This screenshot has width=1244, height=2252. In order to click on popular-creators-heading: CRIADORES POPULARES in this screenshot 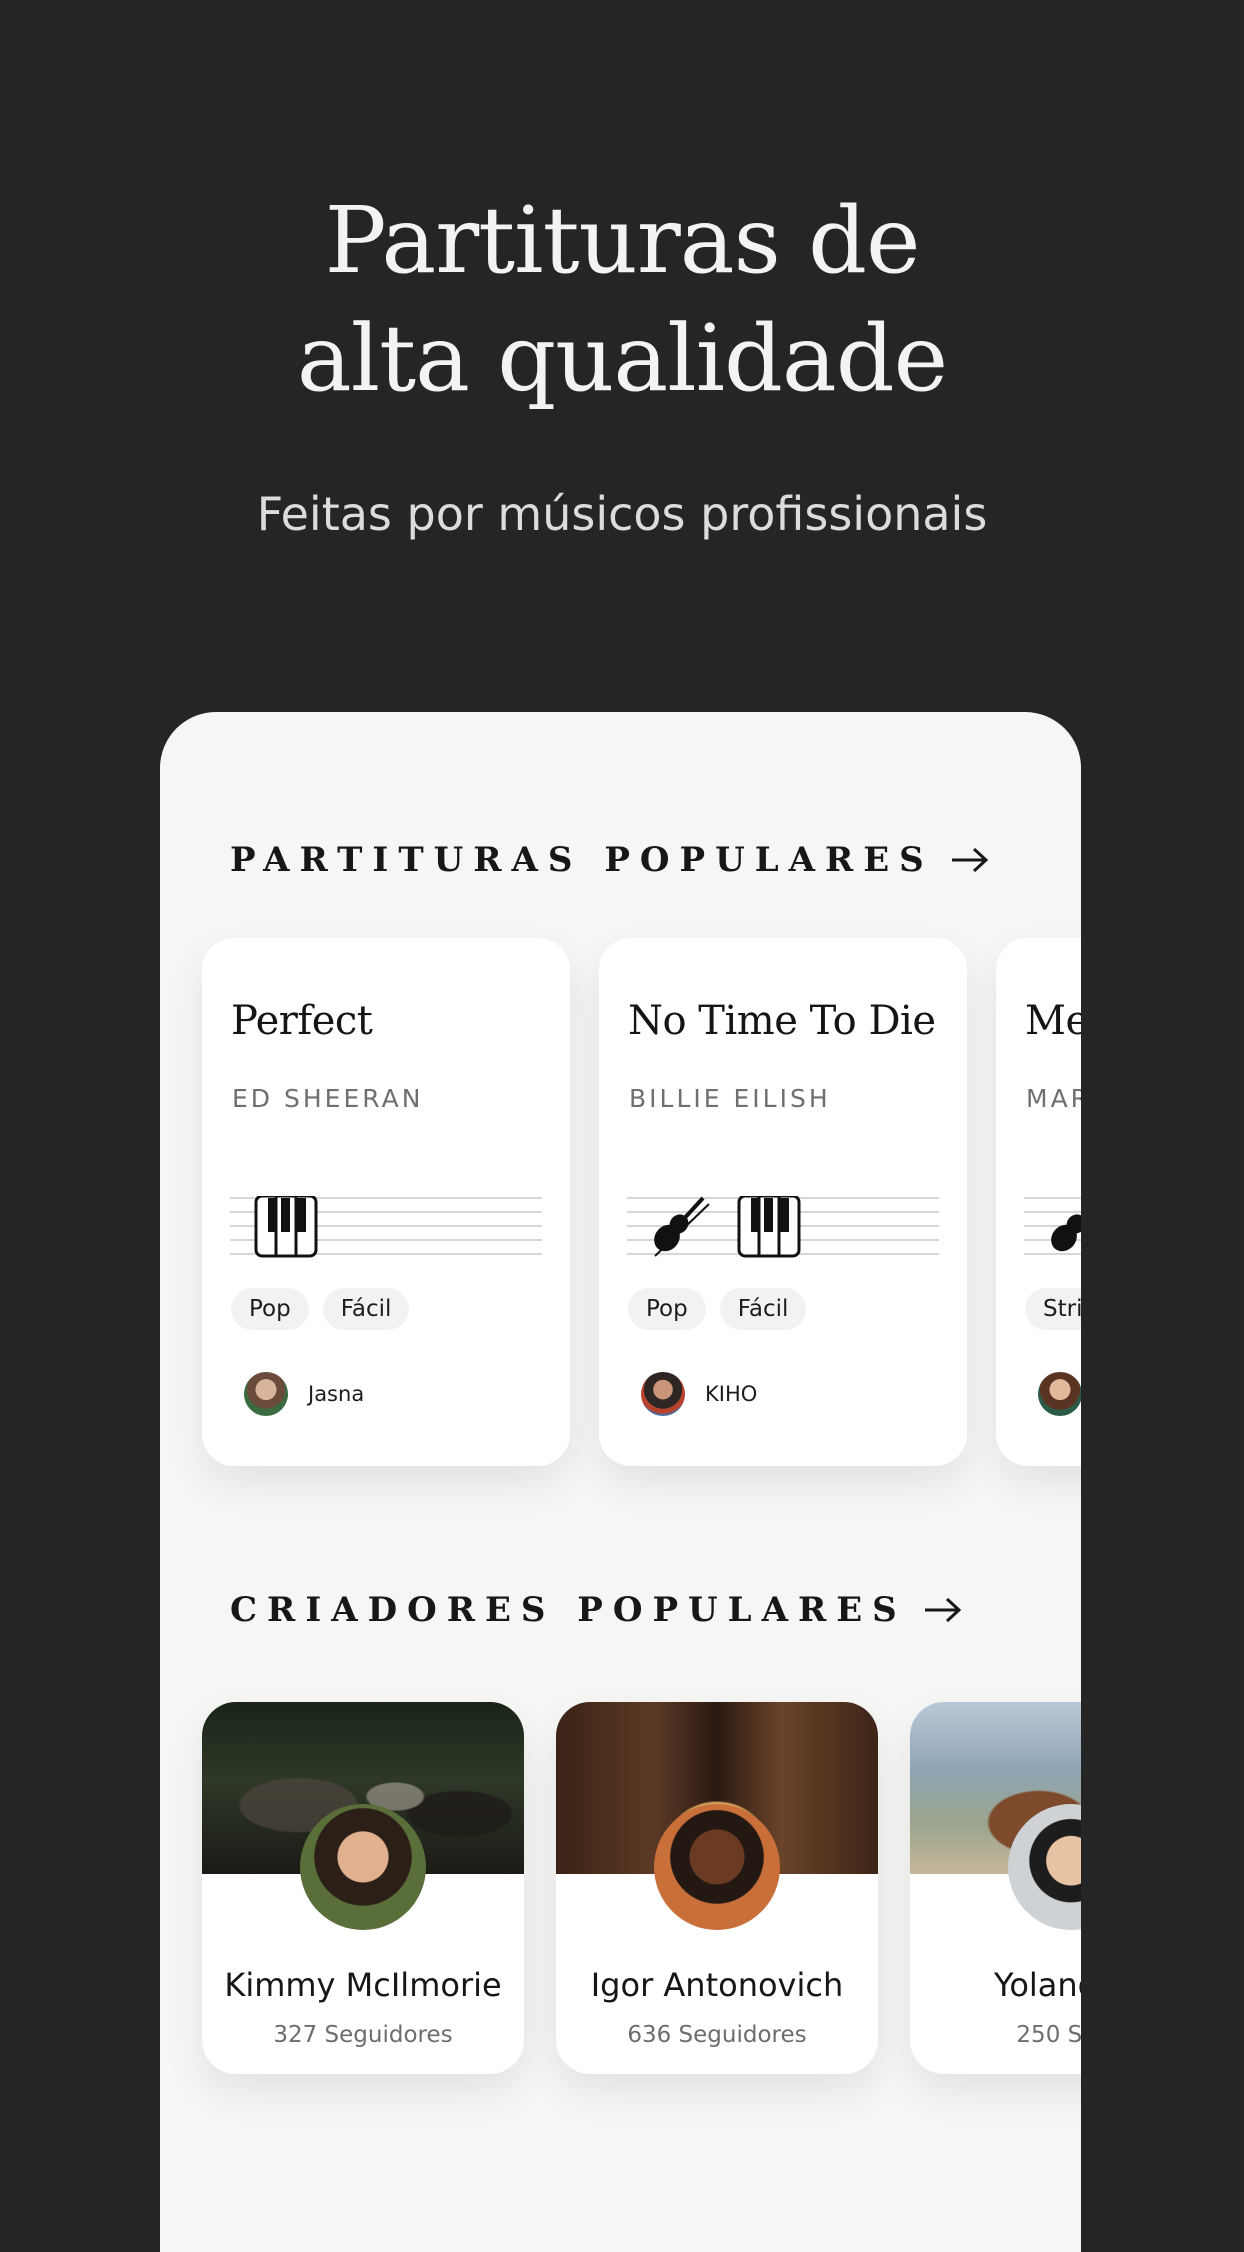, I will do `click(597, 1610)`.